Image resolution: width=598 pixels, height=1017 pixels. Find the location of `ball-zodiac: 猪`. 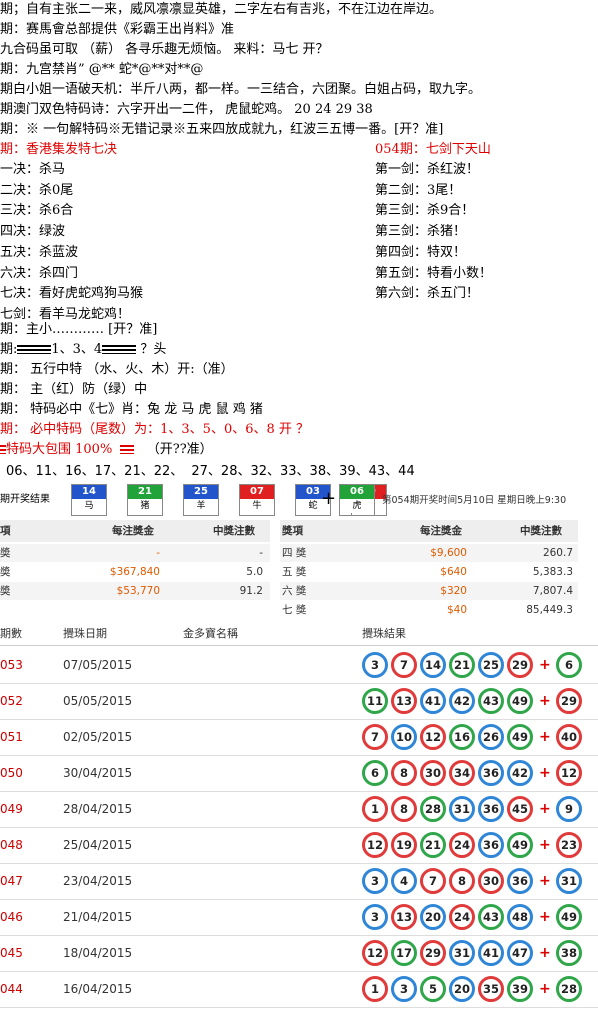

ball-zodiac: 猪 is located at coordinates (145, 506).